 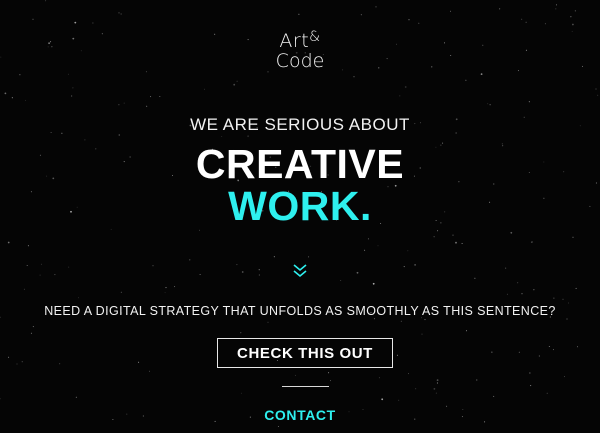 I want to click on headline-word-work: WORK., so click(x=300, y=206).